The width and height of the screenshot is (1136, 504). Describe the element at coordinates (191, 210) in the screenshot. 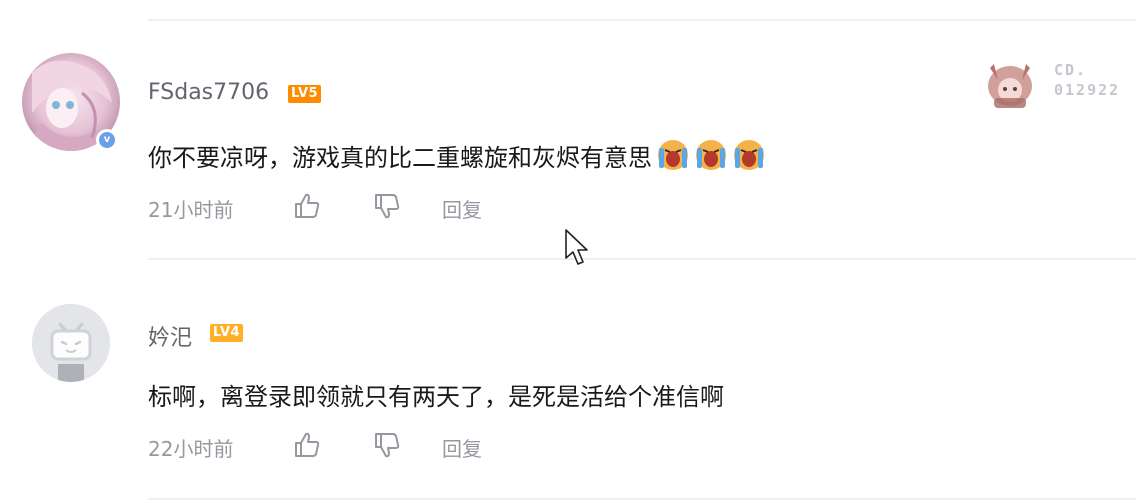

I see `comment-time: 21小时前` at that location.